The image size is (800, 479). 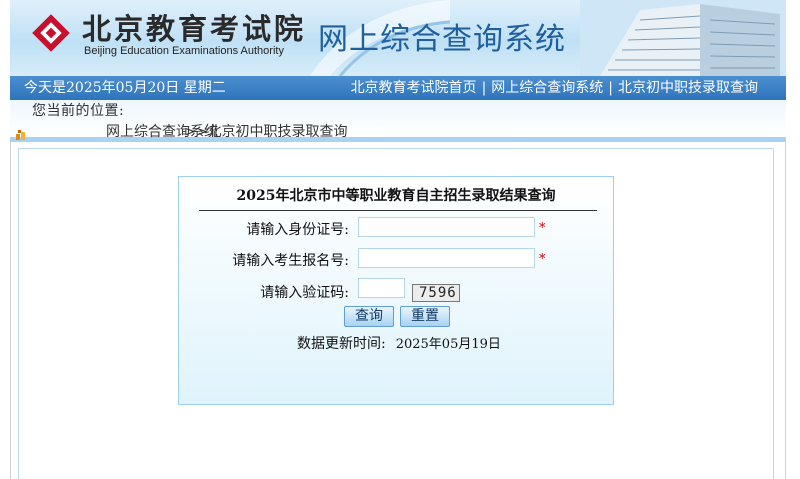 What do you see at coordinates (414, 88) in the screenshot?
I see `link-exam-authority-home: 北京教育考试院首页` at bounding box center [414, 88].